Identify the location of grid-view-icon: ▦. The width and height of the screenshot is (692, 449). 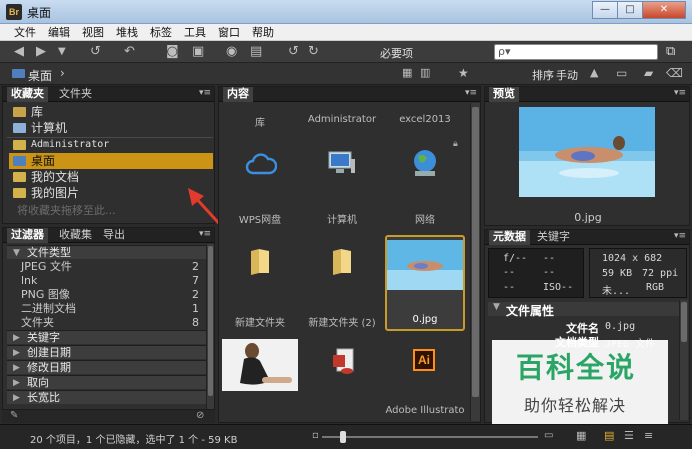
(581, 435).